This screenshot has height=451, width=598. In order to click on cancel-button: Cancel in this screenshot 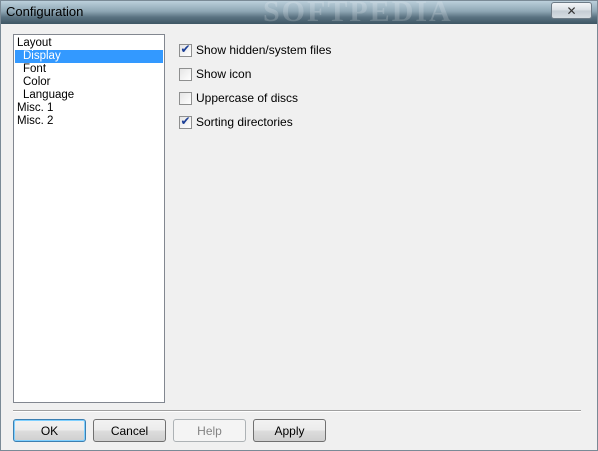, I will do `click(129, 430)`.